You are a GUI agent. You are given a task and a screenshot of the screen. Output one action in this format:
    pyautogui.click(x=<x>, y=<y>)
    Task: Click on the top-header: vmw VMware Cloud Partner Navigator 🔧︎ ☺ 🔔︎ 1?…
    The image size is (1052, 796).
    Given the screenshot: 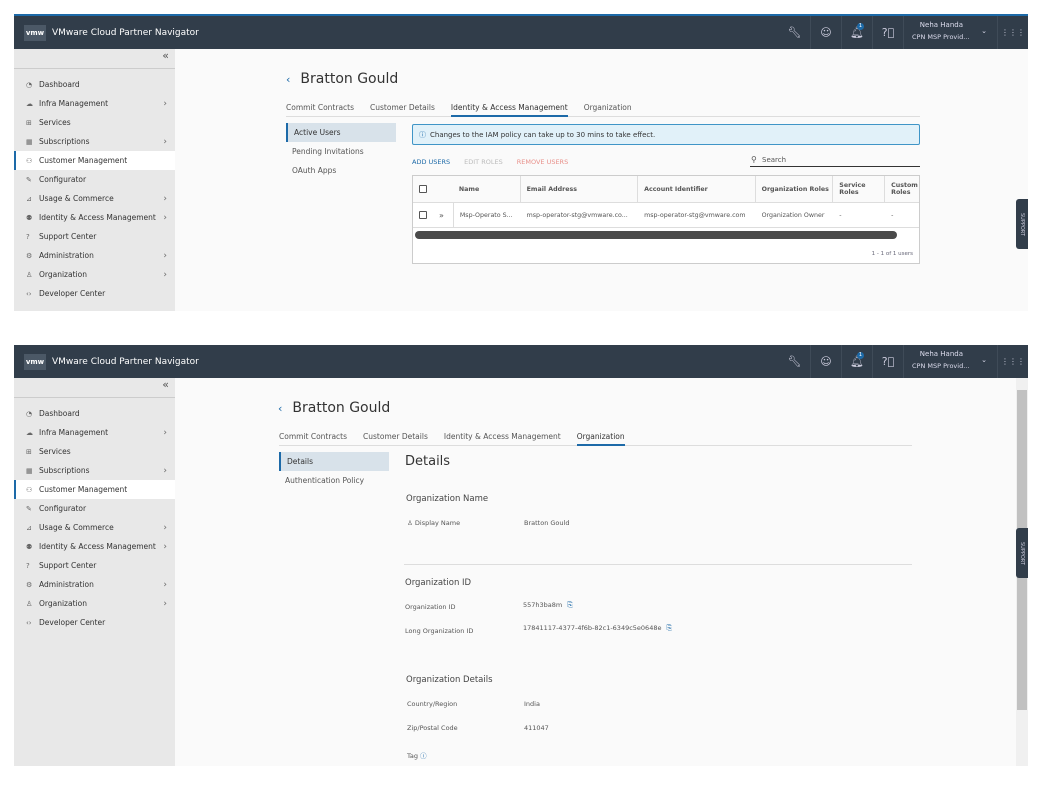 What is the action you would take?
    pyautogui.click(x=521, y=361)
    